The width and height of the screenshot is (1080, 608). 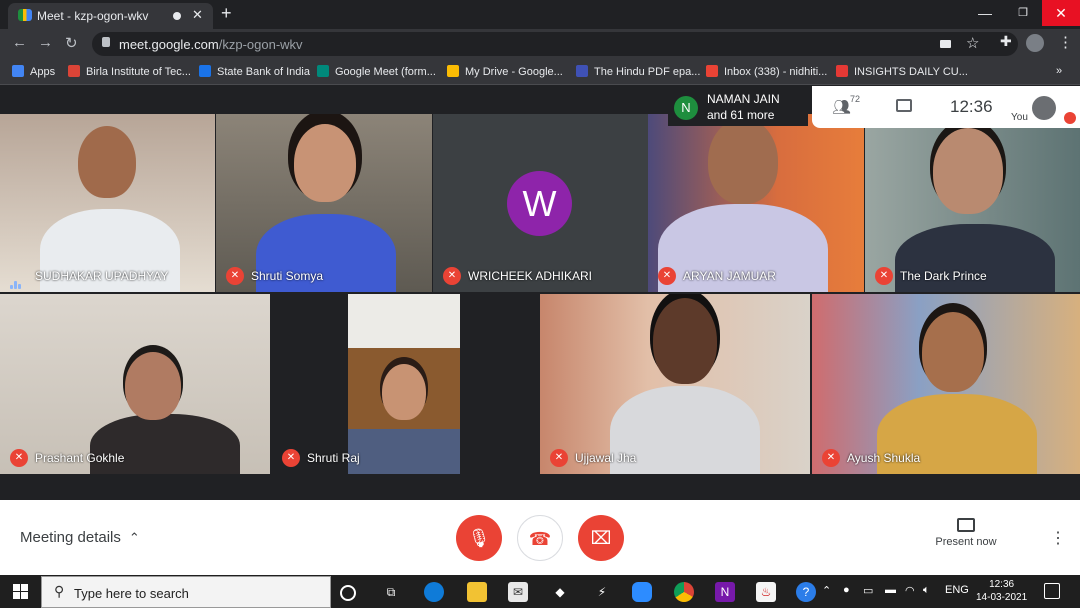 What do you see at coordinates (1023, 13) in the screenshot?
I see `maximize-button: ❐` at bounding box center [1023, 13].